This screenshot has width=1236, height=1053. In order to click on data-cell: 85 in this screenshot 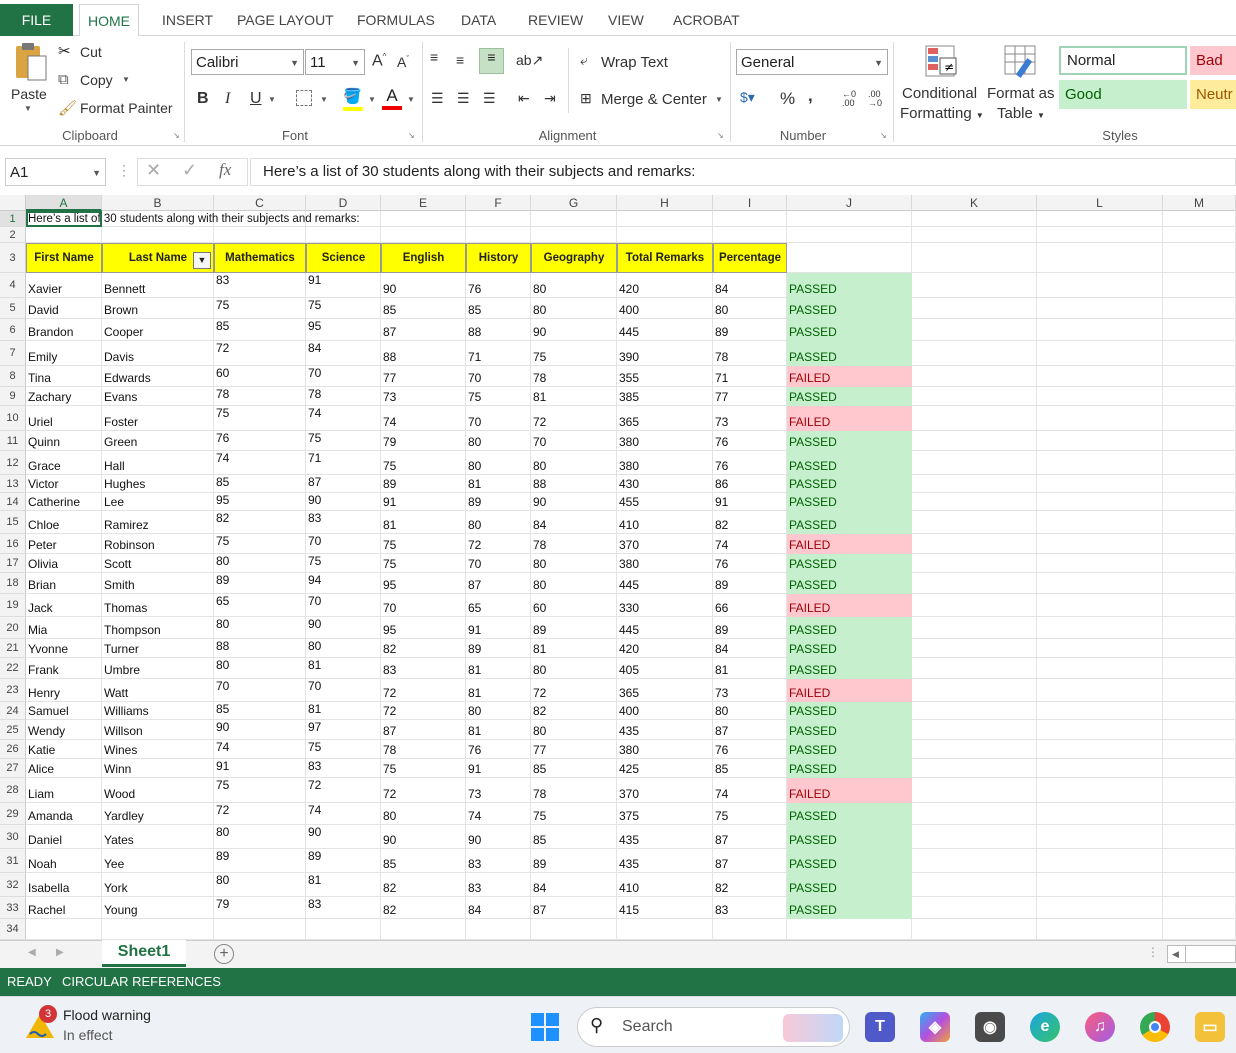, I will do `click(750, 768)`.